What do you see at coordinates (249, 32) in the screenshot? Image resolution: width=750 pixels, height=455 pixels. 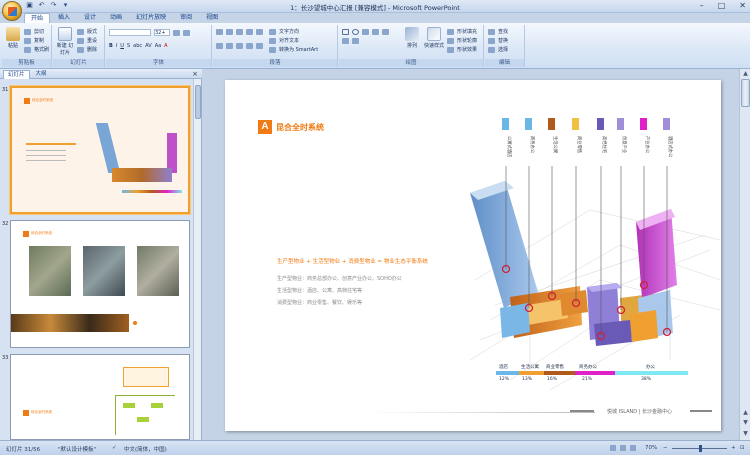 I see `outdent-icon` at bounding box center [249, 32].